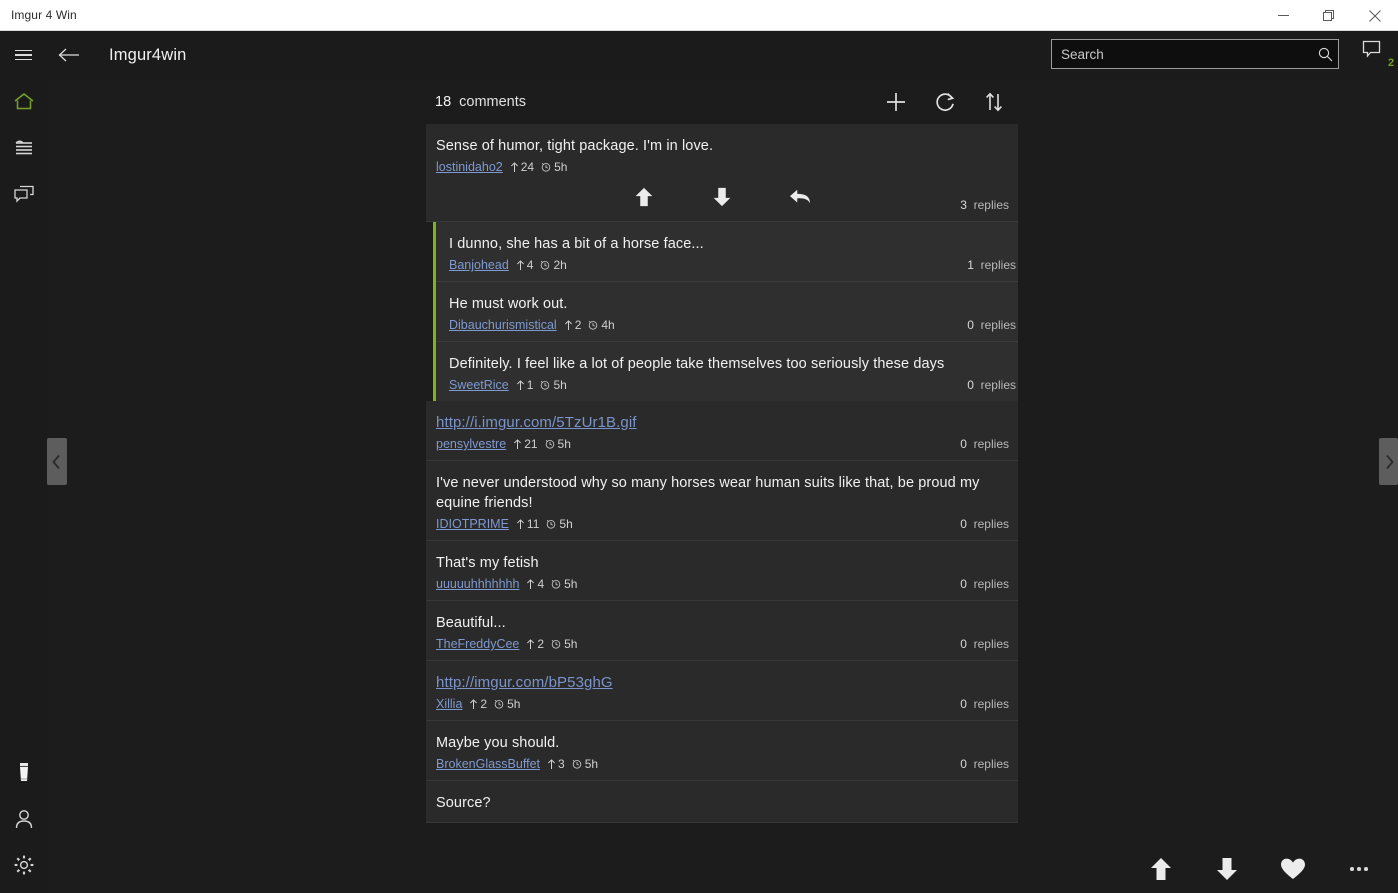  I want to click on sort-icon, so click(993, 101).